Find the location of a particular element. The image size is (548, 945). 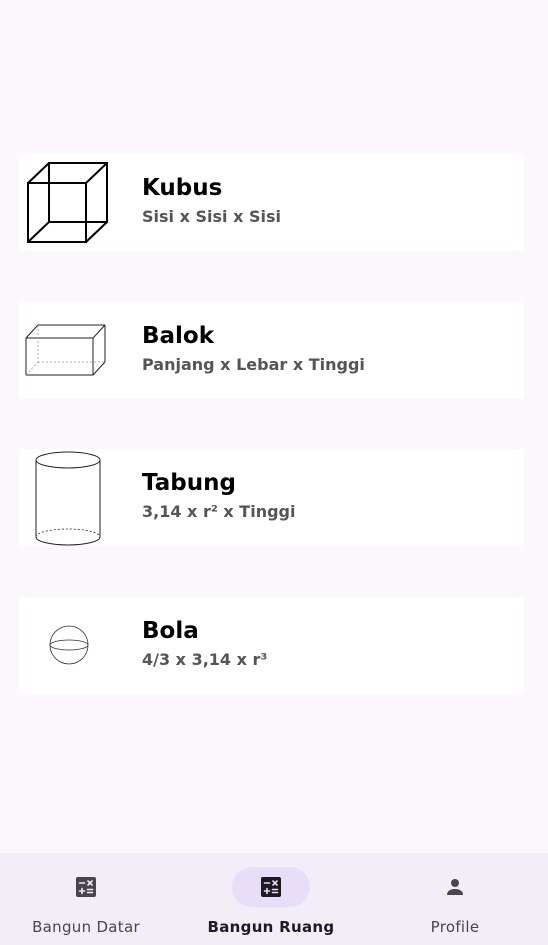

sphere-icon is located at coordinates (69, 645).